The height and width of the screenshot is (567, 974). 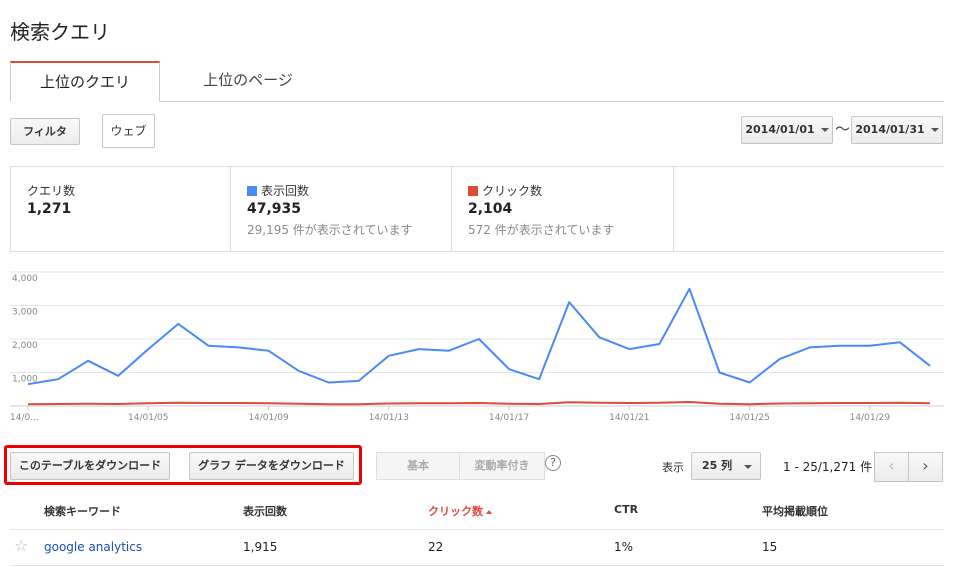 I want to click on table-row-impressions: 1,915, so click(x=260, y=547).